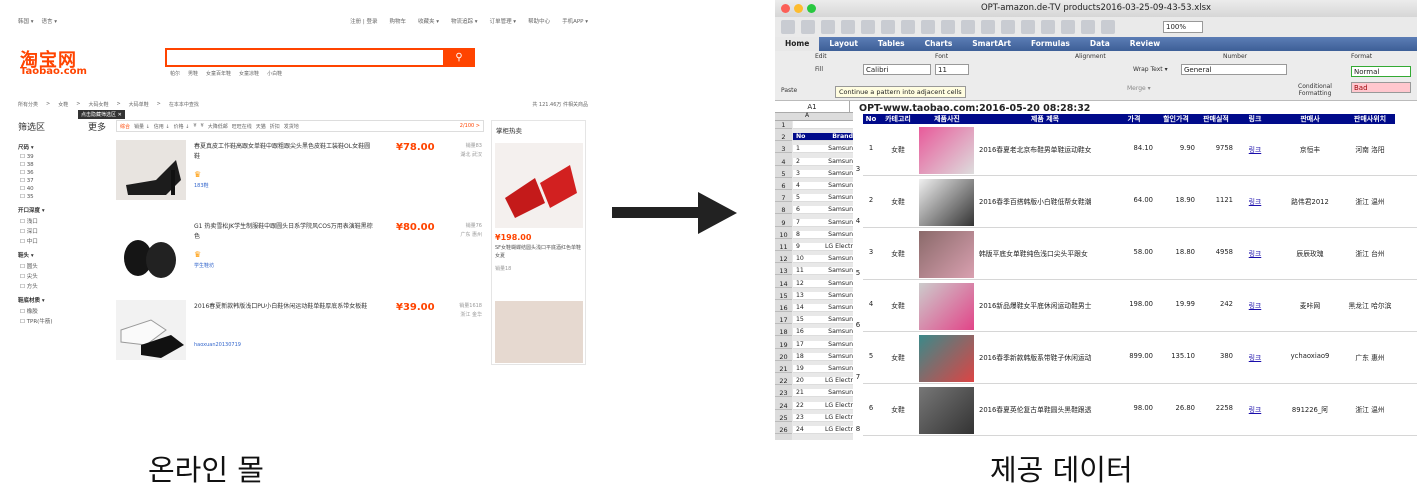 The width and height of the screenshot is (1417, 497). Describe the element at coordinates (988, 27) in the screenshot. I see `redo-icon` at that location.